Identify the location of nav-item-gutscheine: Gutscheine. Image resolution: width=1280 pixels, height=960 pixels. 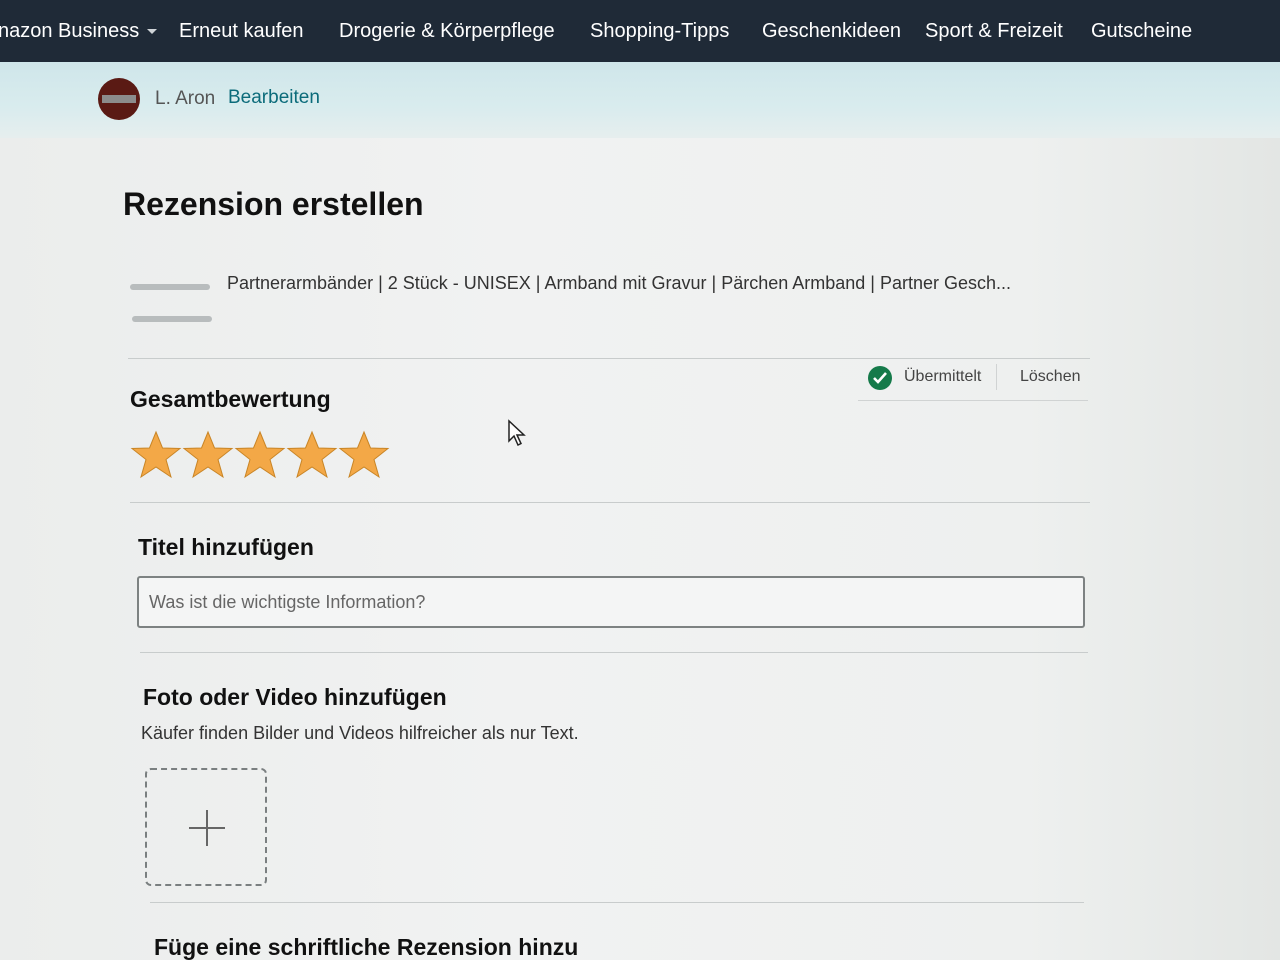
(1141, 31).